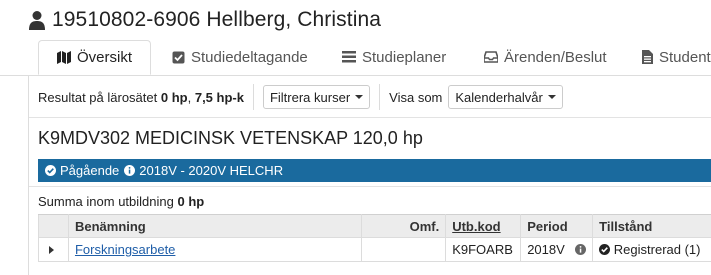 The width and height of the screenshot is (711, 275). I want to click on caret-right-icon, so click(51, 250).